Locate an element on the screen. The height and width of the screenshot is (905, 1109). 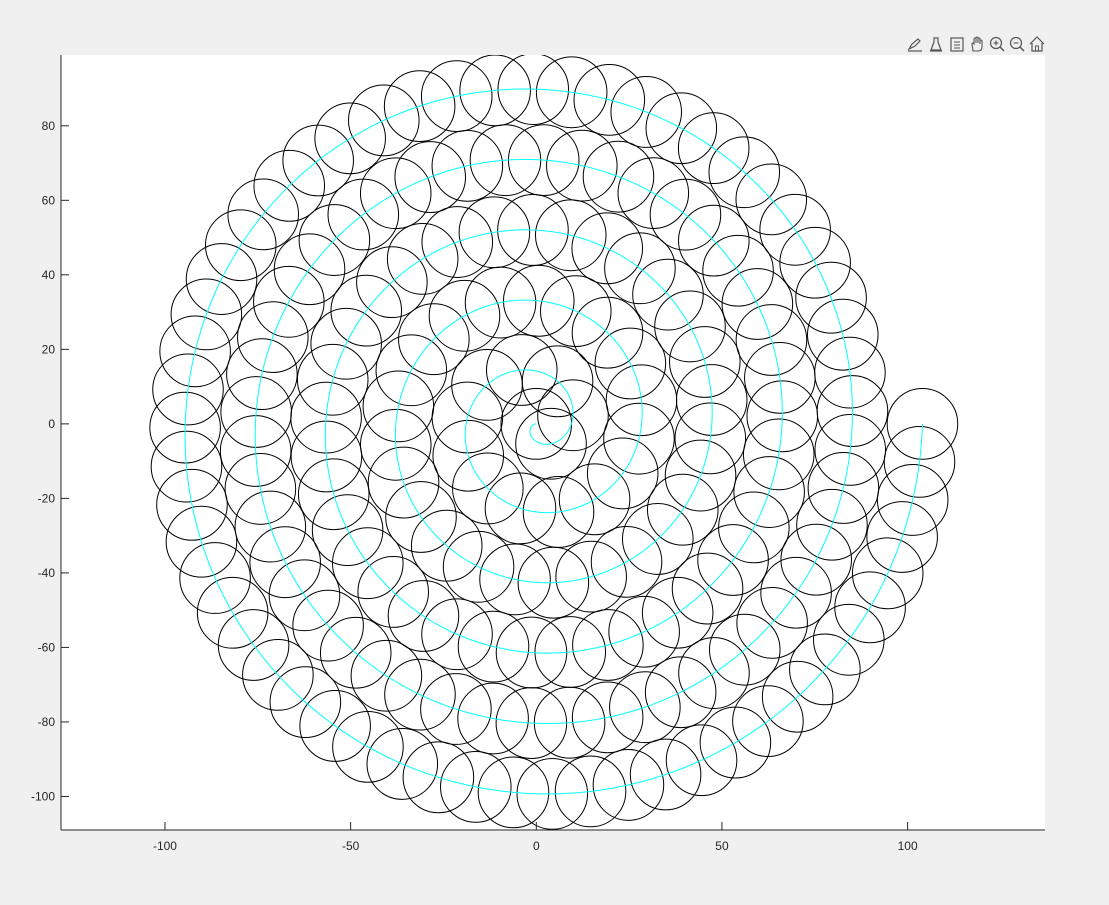
y-tick-label: 40 is located at coordinates (49, 275).